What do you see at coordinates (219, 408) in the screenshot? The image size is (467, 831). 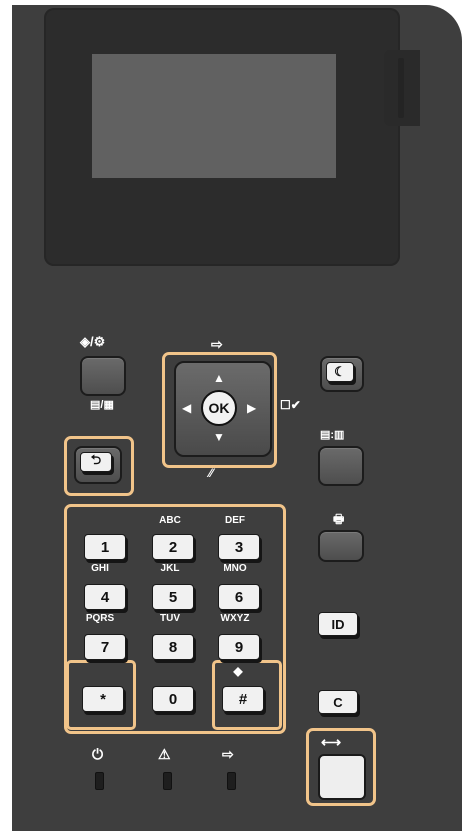 I see `ok-button: OK` at bounding box center [219, 408].